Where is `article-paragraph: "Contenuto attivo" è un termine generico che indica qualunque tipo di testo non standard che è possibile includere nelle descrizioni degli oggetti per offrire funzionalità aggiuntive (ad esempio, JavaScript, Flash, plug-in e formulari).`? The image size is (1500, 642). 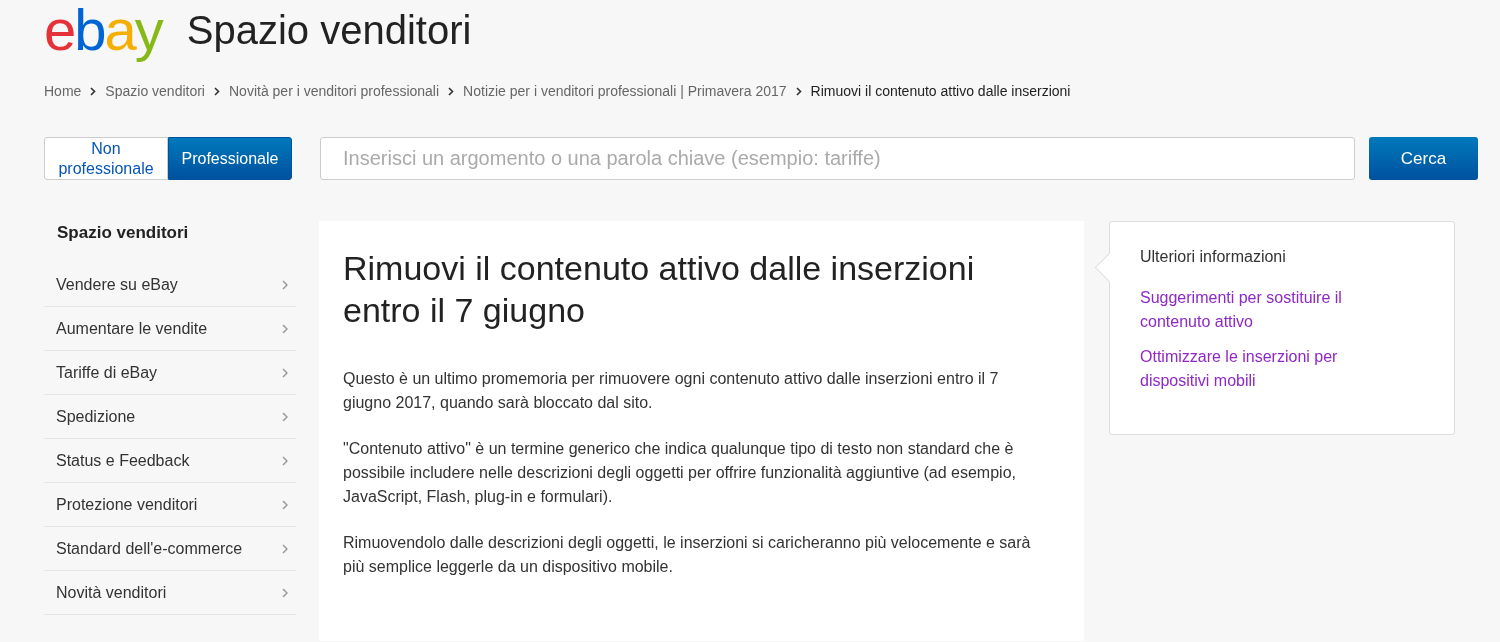
article-paragraph: "Contenuto attivo" è un termine generico che indica qualunque tipo di testo non standard che è possibile includere nelle descrizioni degli oggetti per offrire funzionalità aggiuntive (ad esempio, JavaScript, Flash, plug-in e formulari). is located at coordinates (680, 473).